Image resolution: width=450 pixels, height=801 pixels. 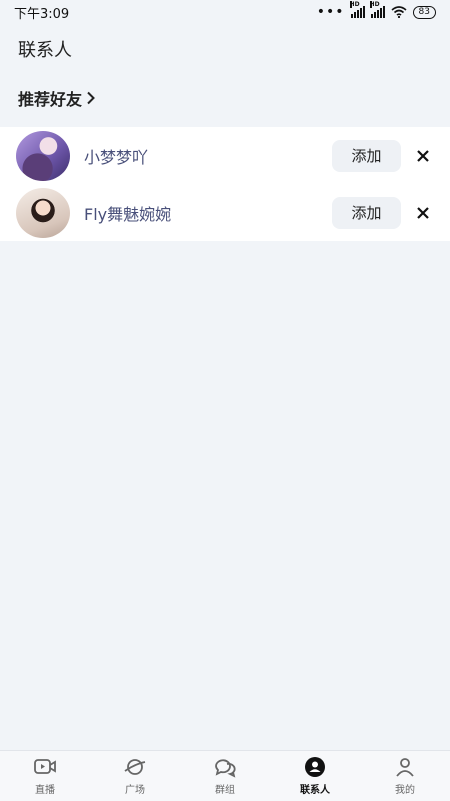 I want to click on chat-bubbles-icon, so click(x=225, y=768).